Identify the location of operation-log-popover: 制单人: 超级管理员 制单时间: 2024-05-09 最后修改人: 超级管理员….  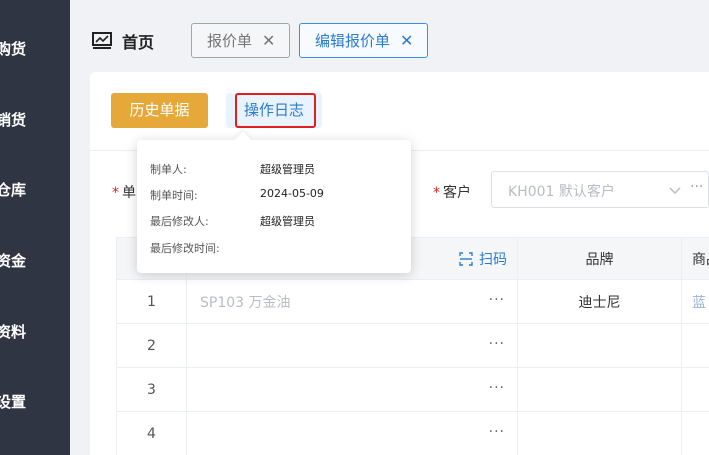
(274, 202).